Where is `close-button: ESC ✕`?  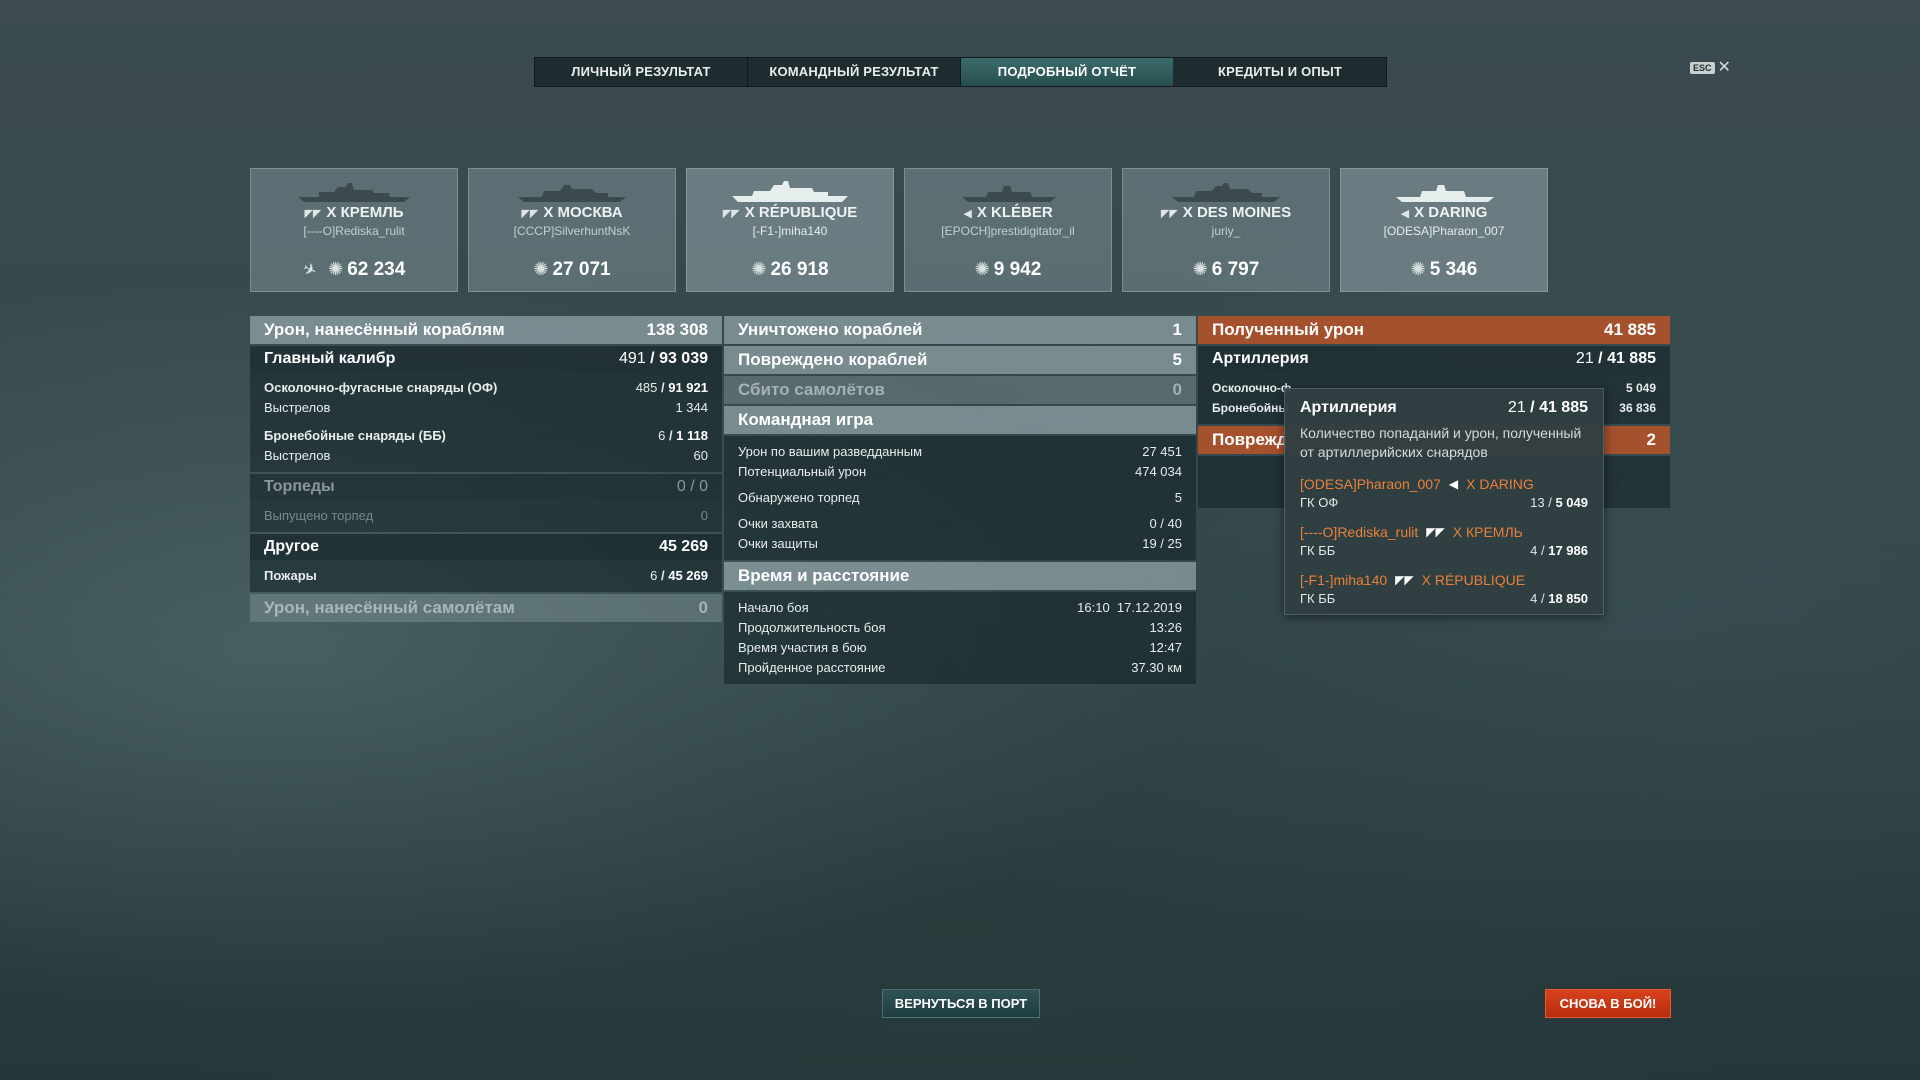
close-button: ESC ✕ is located at coordinates (1710, 68).